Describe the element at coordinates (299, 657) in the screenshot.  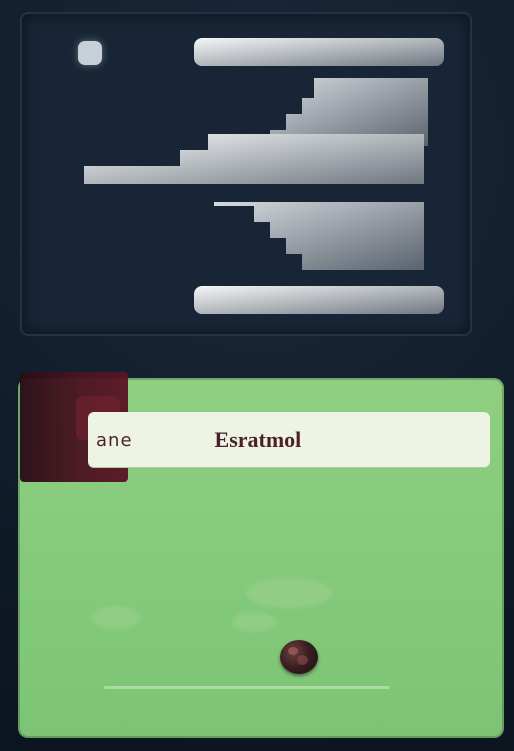
I see `ball-icon` at that location.